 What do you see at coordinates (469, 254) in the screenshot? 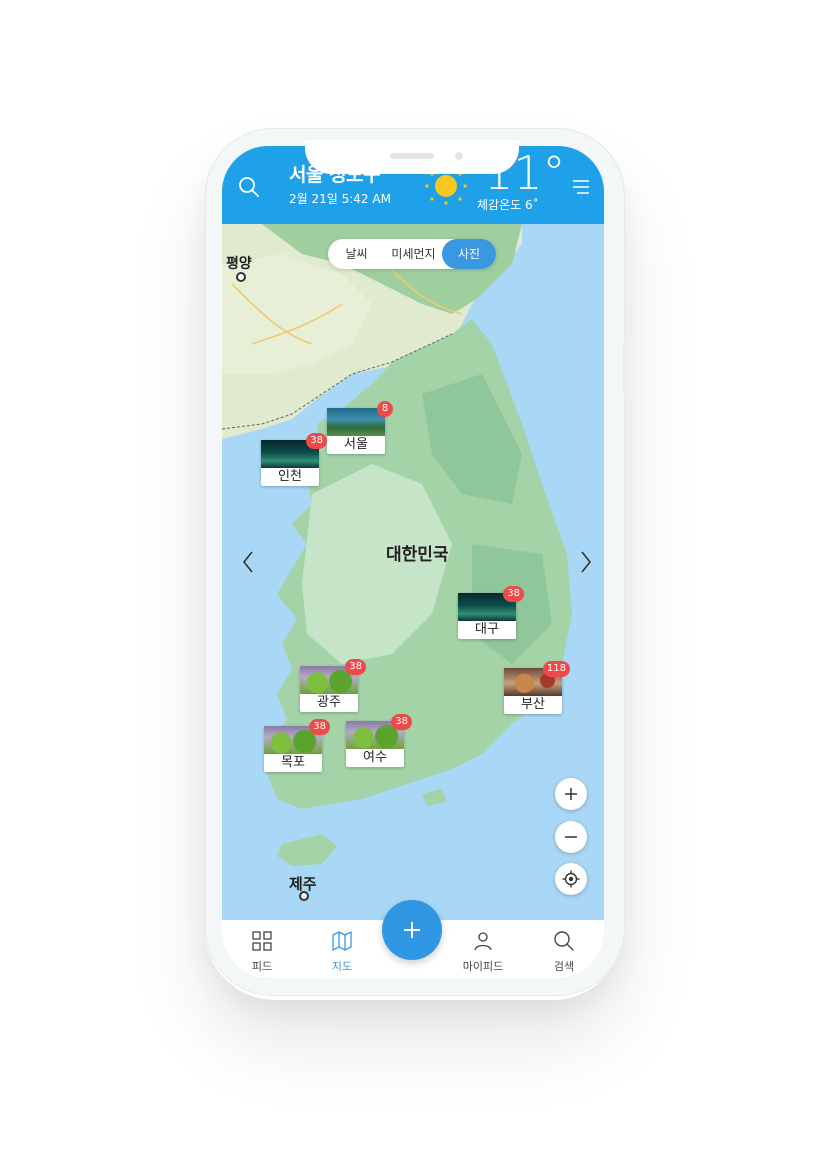
I see `tab-photos: 사진` at bounding box center [469, 254].